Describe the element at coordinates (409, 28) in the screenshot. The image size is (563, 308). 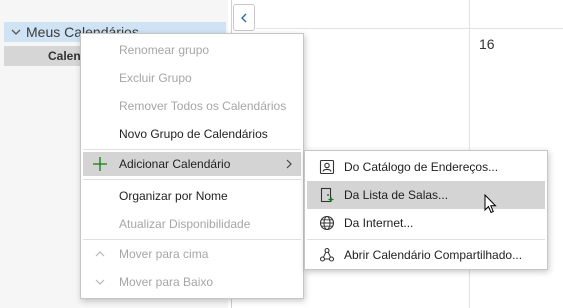
I see `grid-line` at that location.